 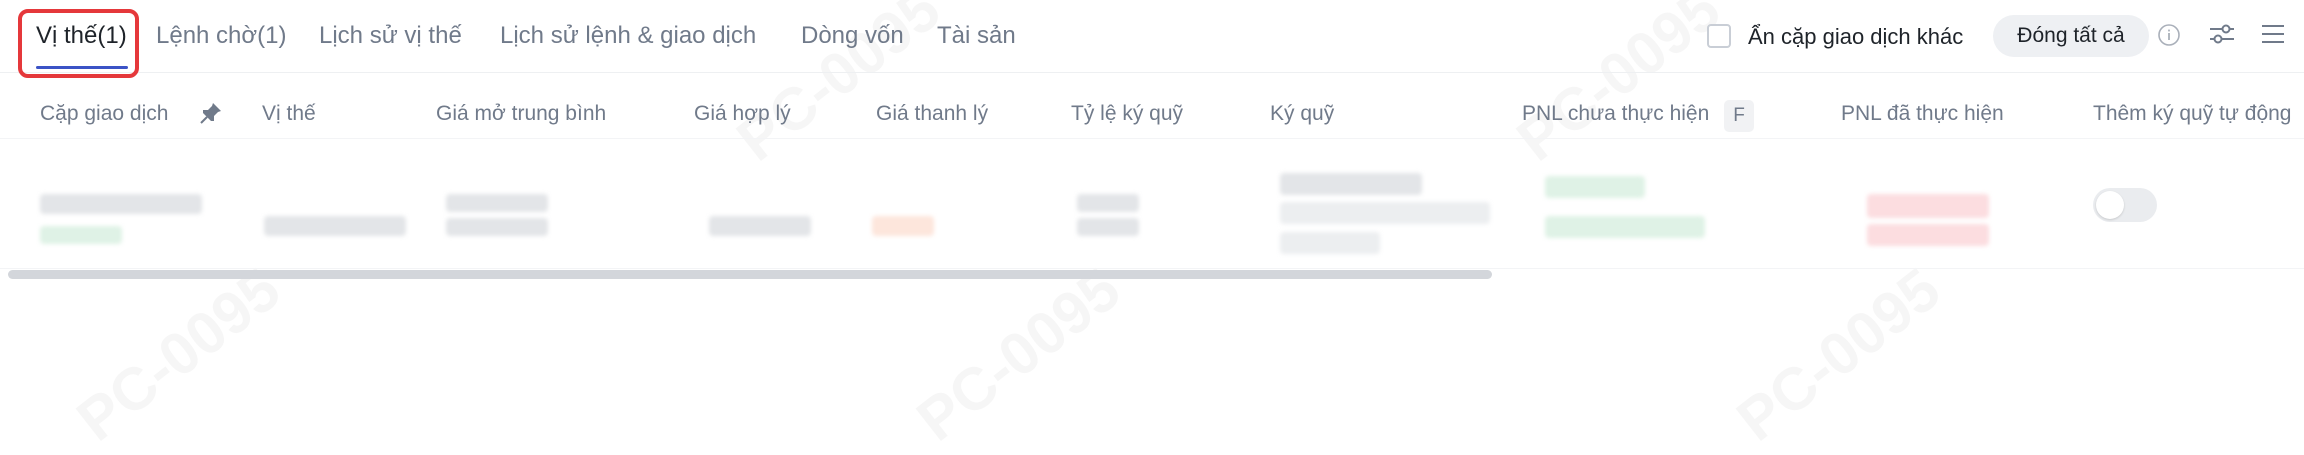 I want to click on tab-position-history: Lịch sử vị thế, so click(x=390, y=36).